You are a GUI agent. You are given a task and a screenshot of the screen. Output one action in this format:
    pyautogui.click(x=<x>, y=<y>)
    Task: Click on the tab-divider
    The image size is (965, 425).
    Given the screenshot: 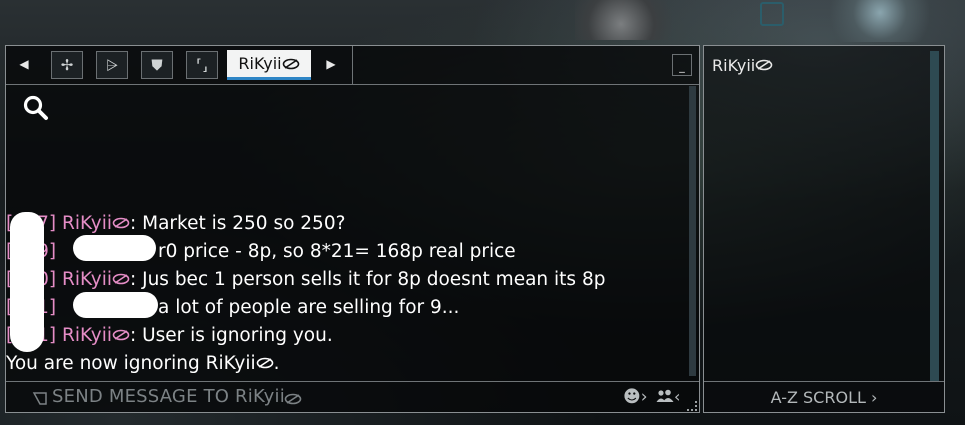 What is the action you would take?
    pyautogui.click(x=352, y=65)
    